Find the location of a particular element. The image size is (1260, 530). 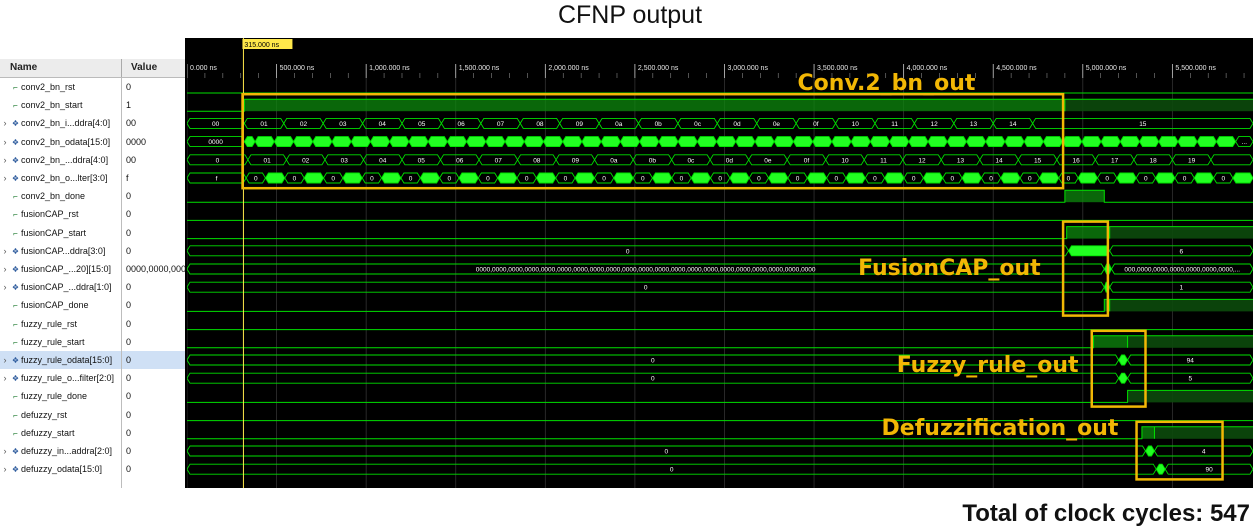

signal-row: ⌐ fusionCAP_rst is located at coordinates (60, 214).